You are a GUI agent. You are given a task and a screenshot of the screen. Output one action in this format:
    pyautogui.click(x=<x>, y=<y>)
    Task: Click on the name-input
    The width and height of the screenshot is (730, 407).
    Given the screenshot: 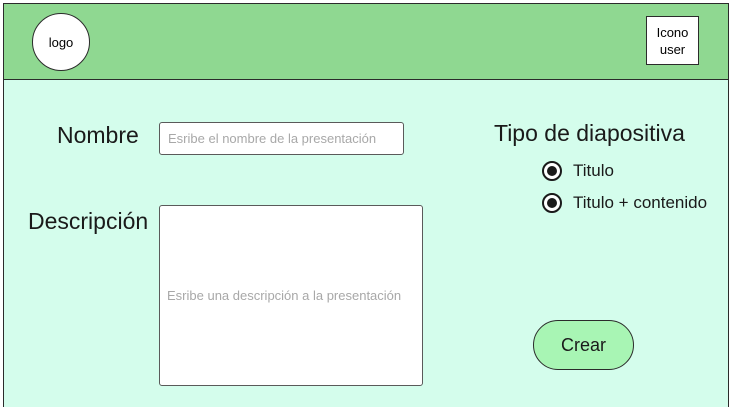 What is the action you would take?
    pyautogui.click(x=281, y=138)
    